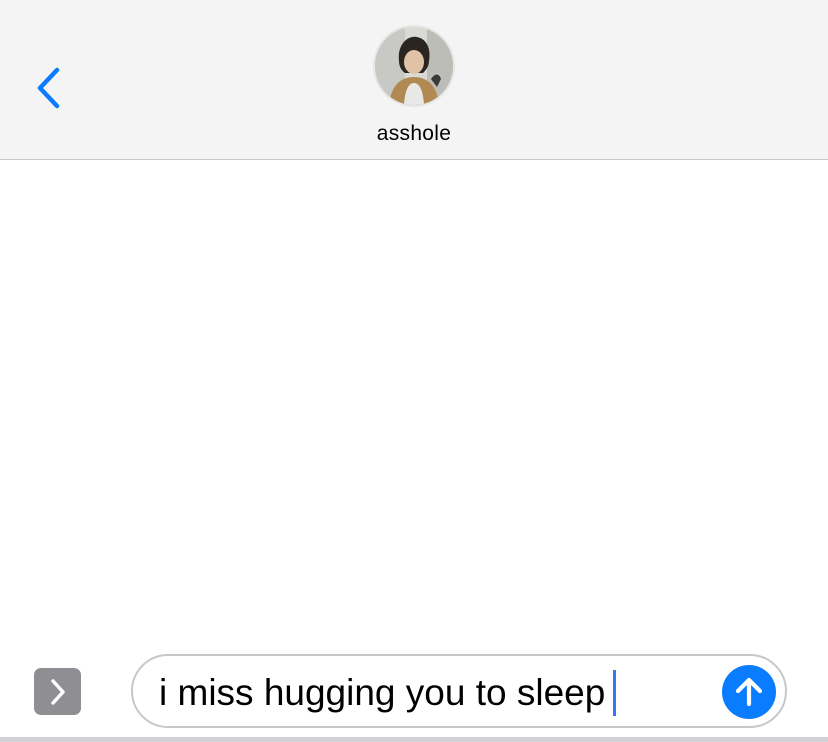  I want to click on back-button, so click(48, 88).